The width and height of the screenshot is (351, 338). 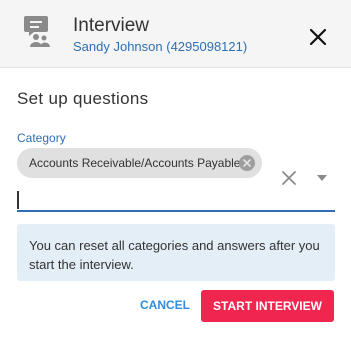 What do you see at coordinates (289, 178) in the screenshot?
I see `clear-icon` at bounding box center [289, 178].